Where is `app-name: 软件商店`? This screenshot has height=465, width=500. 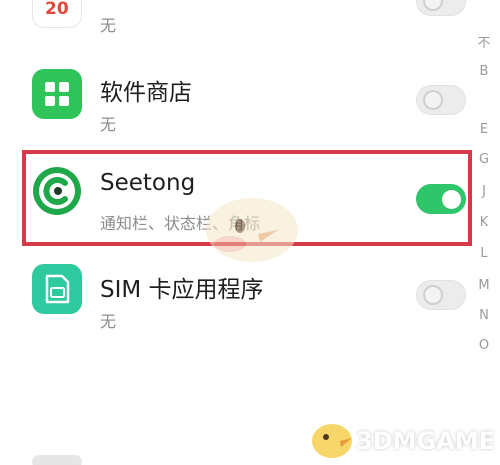
app-name: 软件商店 is located at coordinates (146, 93).